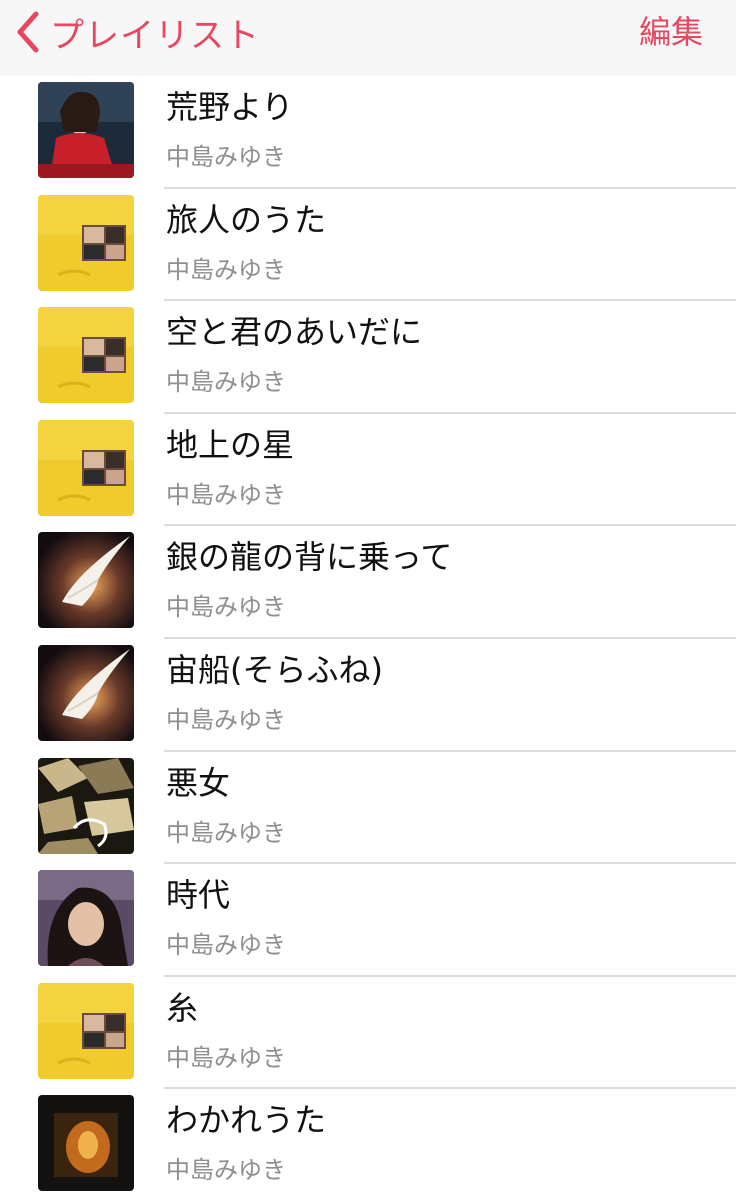 Image resolution: width=736 pixels, height=1200 pixels. Describe the element at coordinates (671, 32) in the screenshot. I see `edit-button: 編集` at that location.